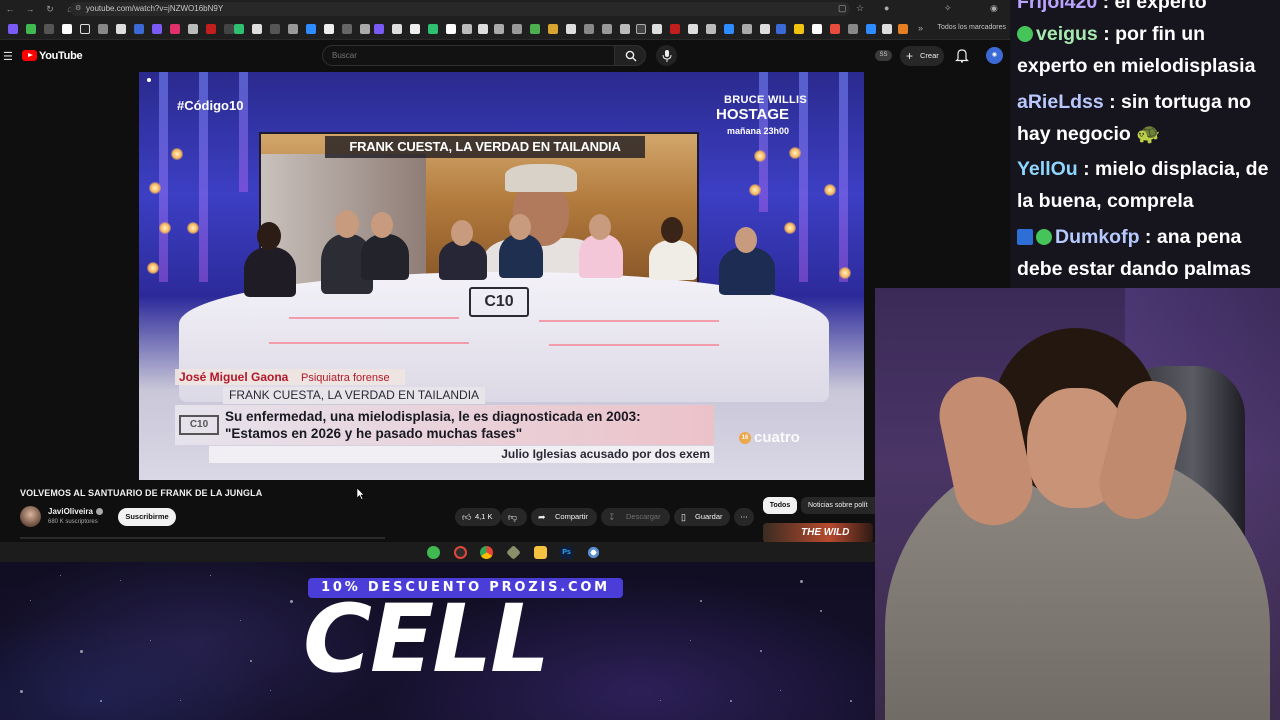 The width and height of the screenshot is (1280, 720). What do you see at coordinates (30, 9) in the screenshot?
I see `forward-icon: →` at bounding box center [30, 9].